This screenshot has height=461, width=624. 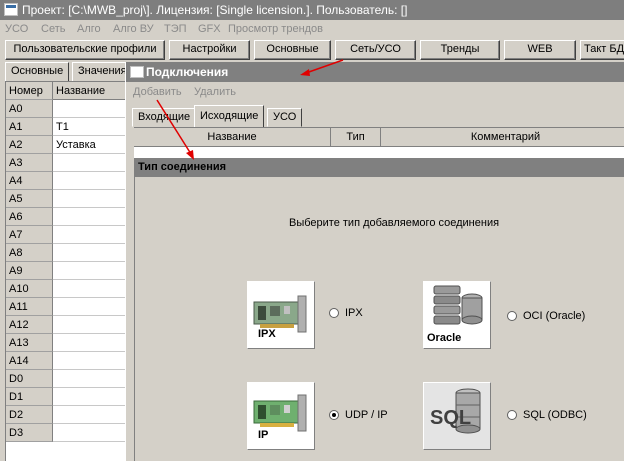 What do you see at coordinates (358, 415) in the screenshot?
I see `udp-ip-radio-option: UDP / IP` at bounding box center [358, 415].